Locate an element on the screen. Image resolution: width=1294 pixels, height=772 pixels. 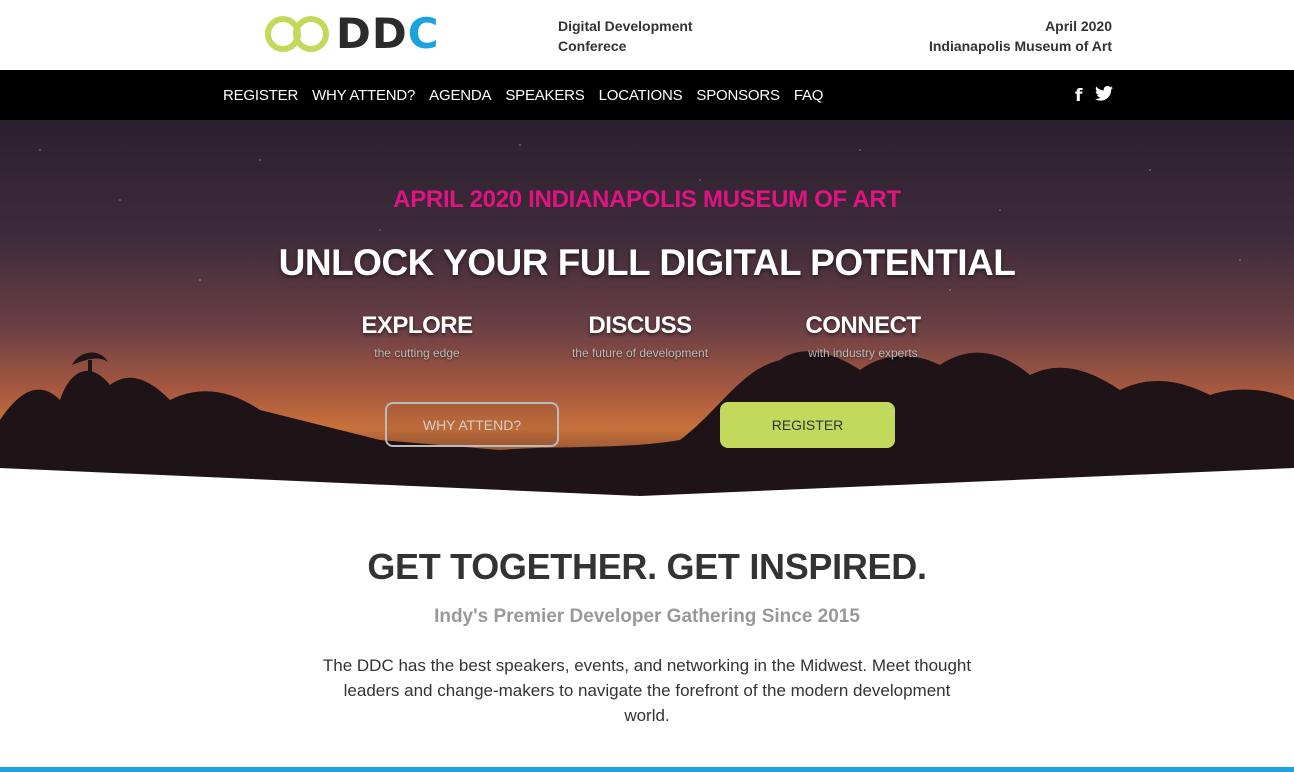
pillar-subtext: with industry experts is located at coordinates (863, 353).